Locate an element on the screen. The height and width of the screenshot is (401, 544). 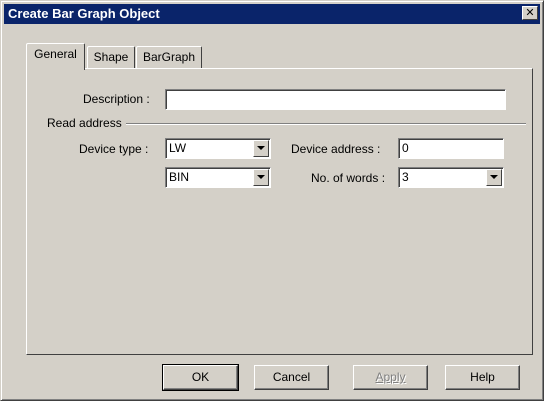
help-button: Help is located at coordinates (482, 377).